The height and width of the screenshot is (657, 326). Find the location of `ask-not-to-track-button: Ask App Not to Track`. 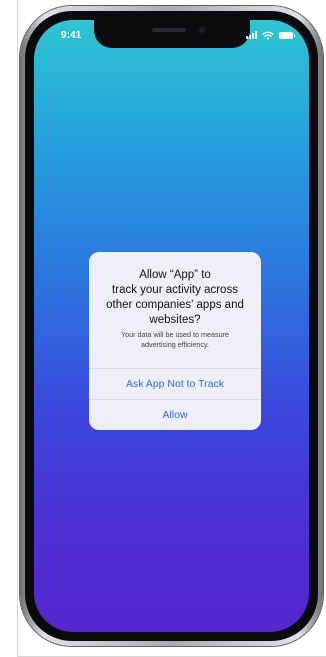

ask-not-to-track-button: Ask App Not to Track is located at coordinates (175, 383).